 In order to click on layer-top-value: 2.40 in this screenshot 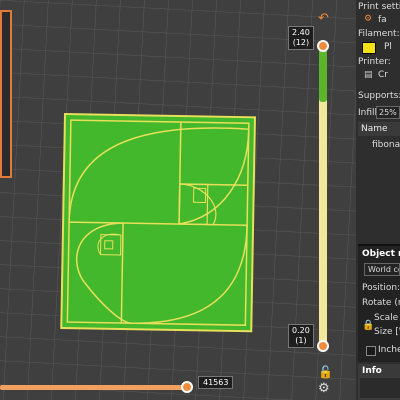, I will do `click(301, 32)`.